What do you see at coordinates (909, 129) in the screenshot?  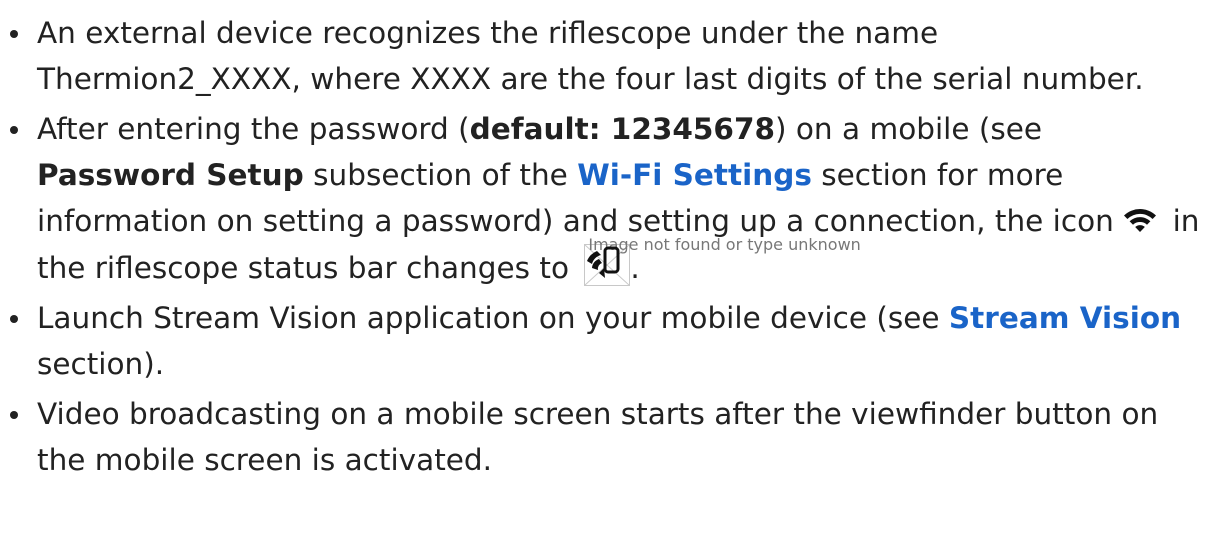 I see `item-text: ) on a mobile (see` at bounding box center [909, 129].